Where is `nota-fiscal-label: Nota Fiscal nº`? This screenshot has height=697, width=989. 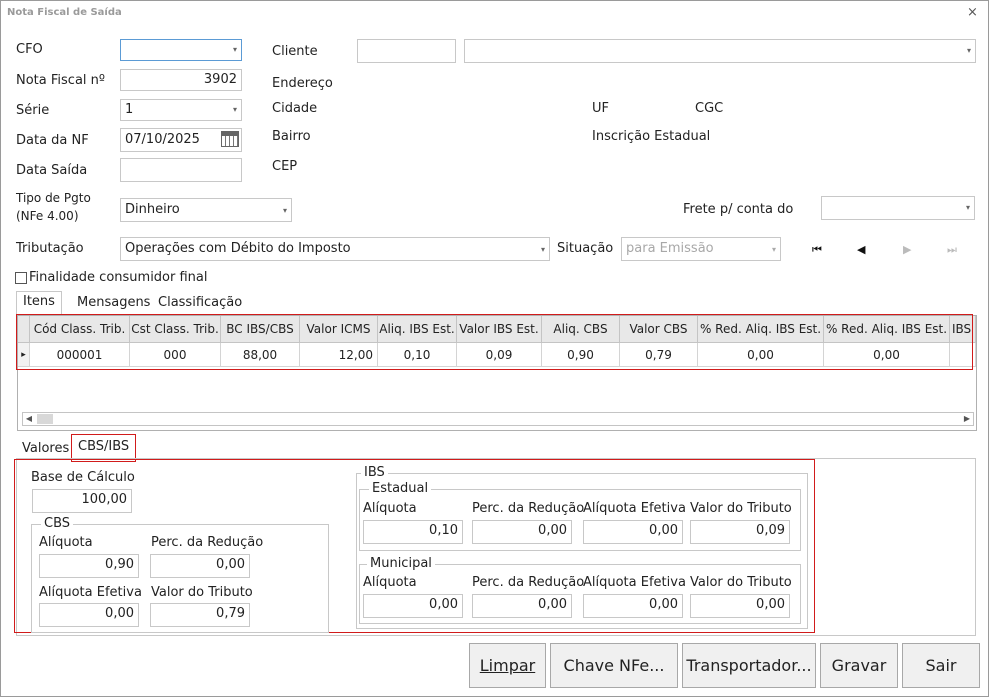 nota-fiscal-label: Nota Fiscal nº is located at coordinates (61, 80).